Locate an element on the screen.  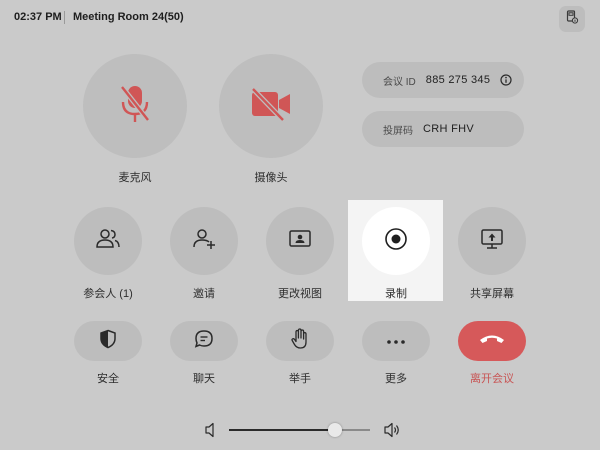
share-screen-button is located at coordinates (492, 241).